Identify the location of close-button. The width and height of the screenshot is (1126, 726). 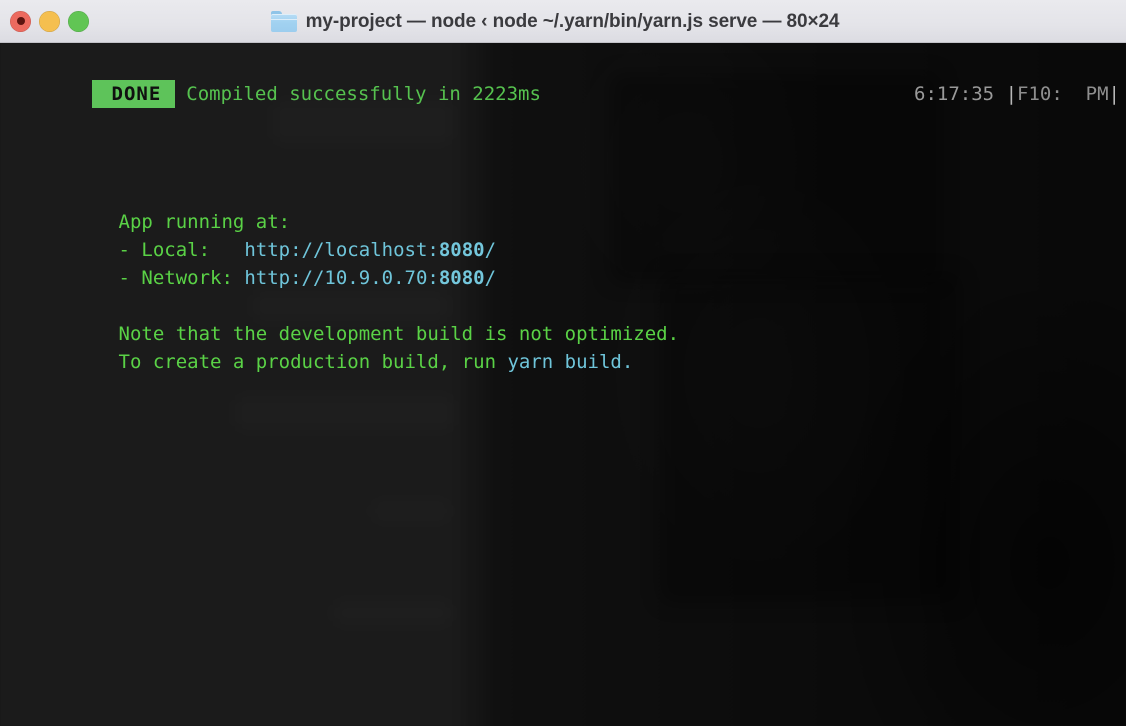
(20, 21).